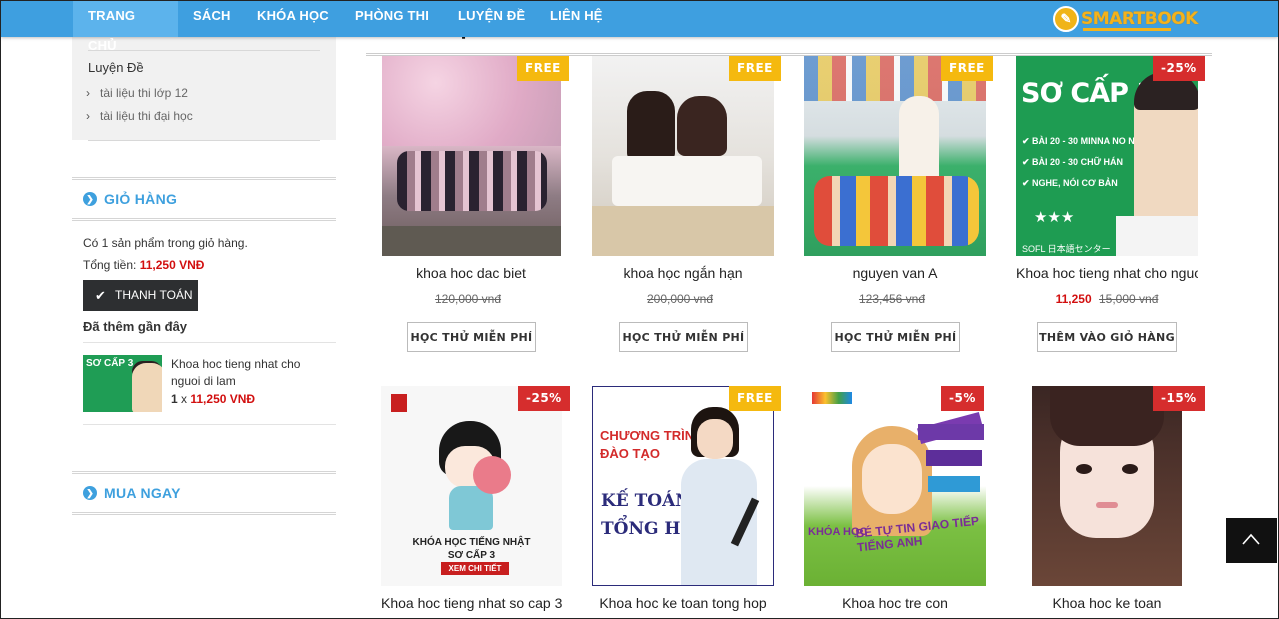 The image size is (1279, 619). Describe the element at coordinates (544, 398) in the screenshot. I see `product-badge: -25%` at that location.